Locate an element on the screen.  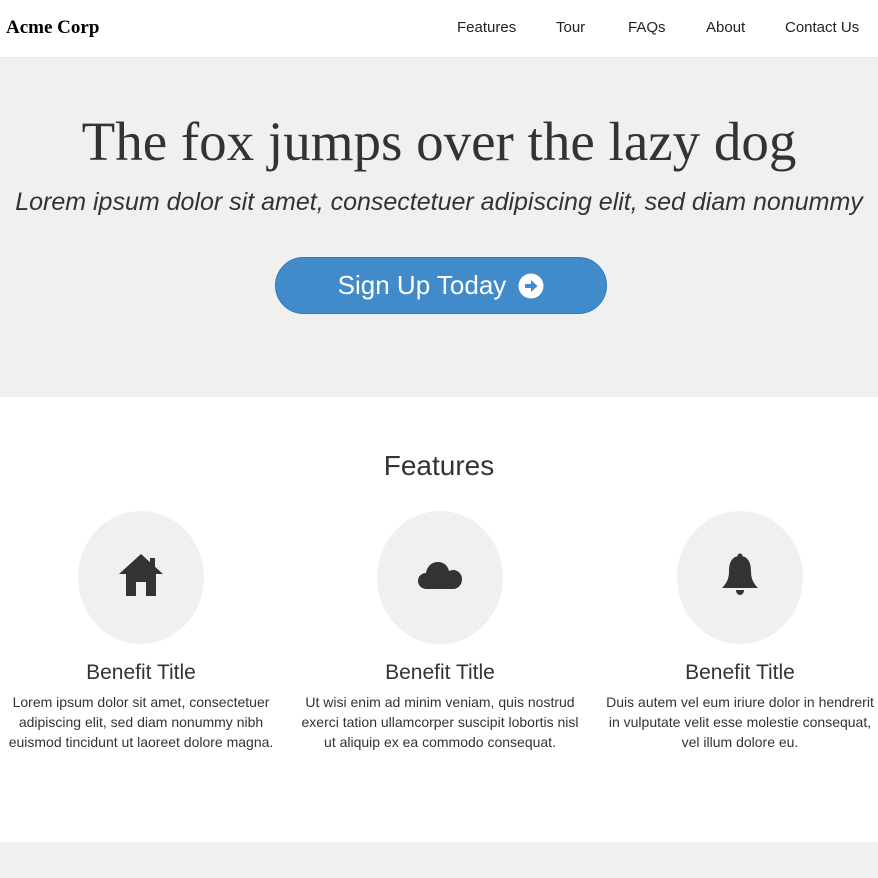
nav-link-about: About is located at coordinates (725, 27).